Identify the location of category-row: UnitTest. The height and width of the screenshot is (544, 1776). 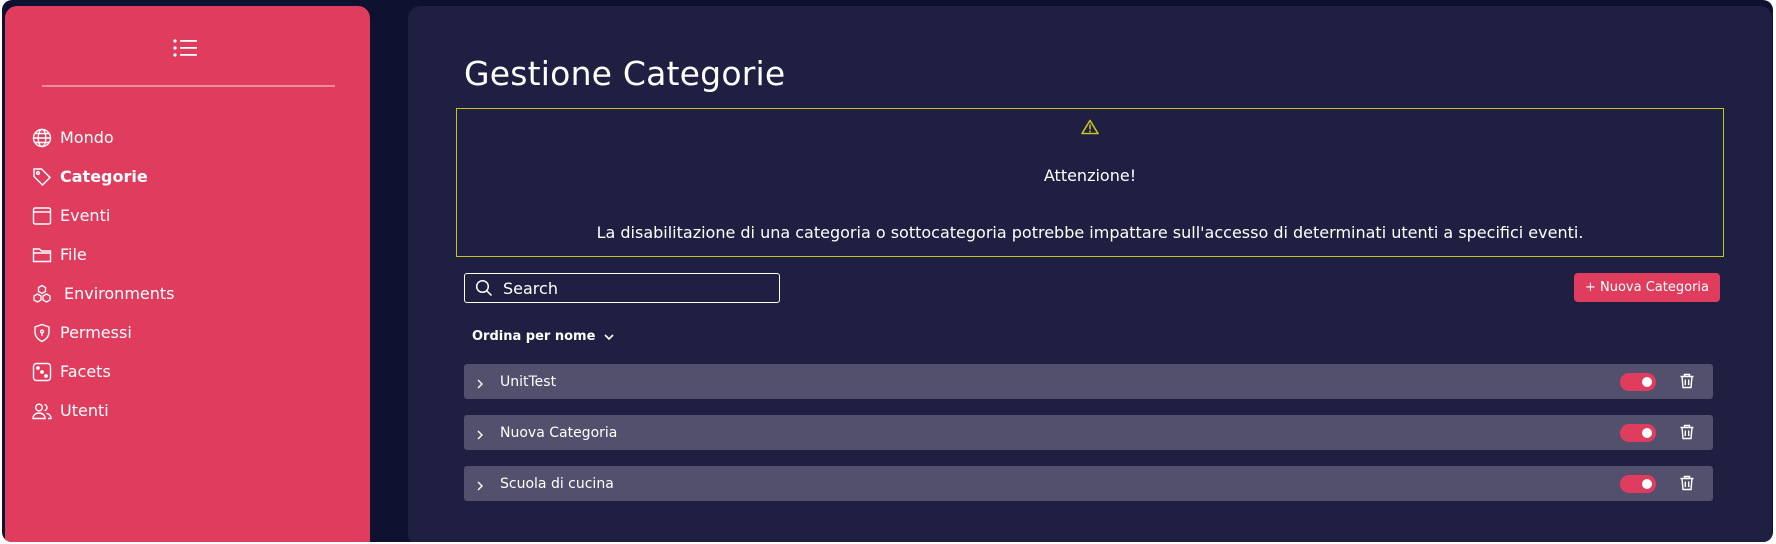
(1088, 381).